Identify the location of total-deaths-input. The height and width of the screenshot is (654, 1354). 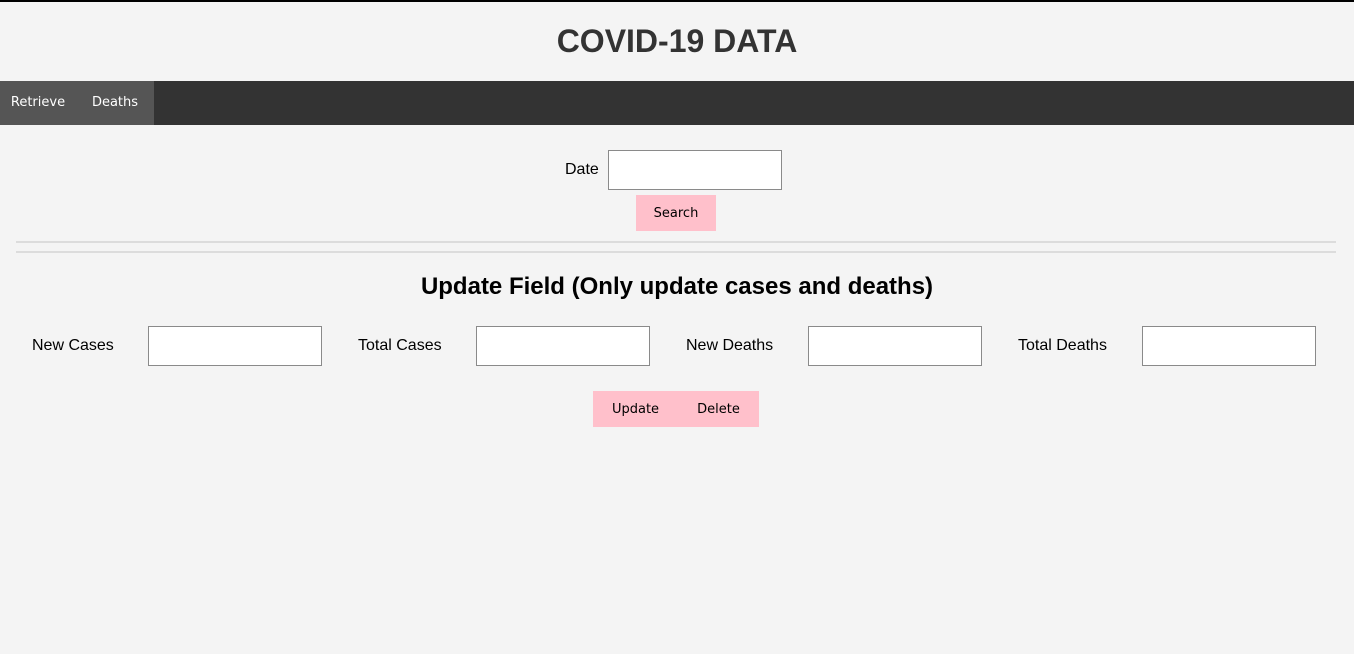
(1229, 346).